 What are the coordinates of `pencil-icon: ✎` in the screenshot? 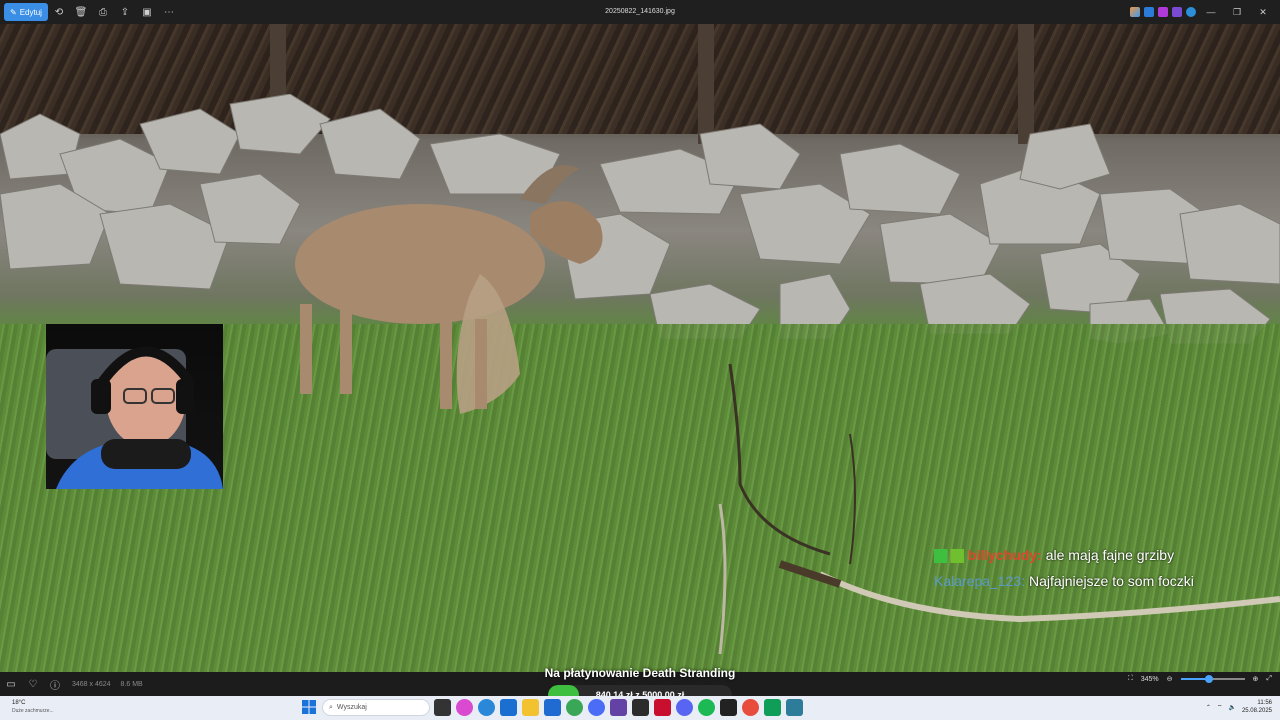 It's located at (13, 12).